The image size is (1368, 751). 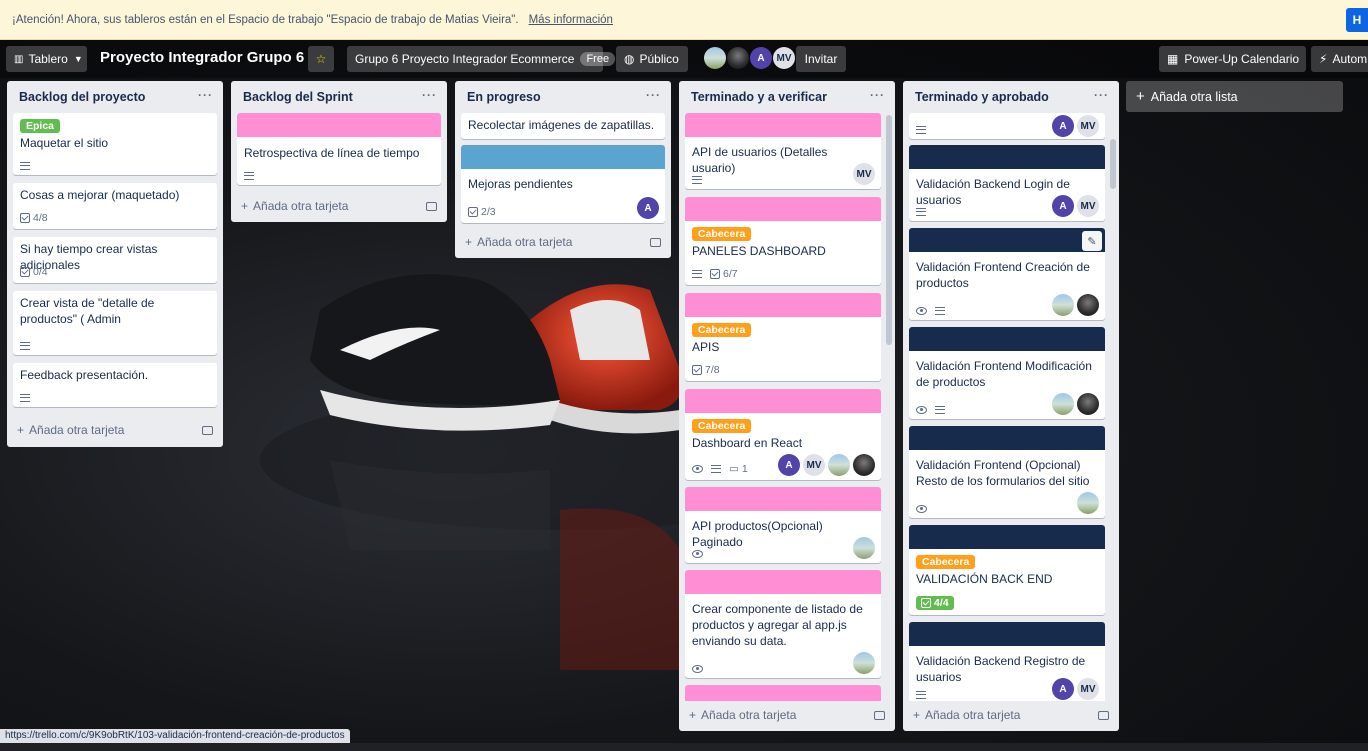 What do you see at coordinates (1234, 96) in the screenshot?
I see `add-list-button: + Añada otra lista` at bounding box center [1234, 96].